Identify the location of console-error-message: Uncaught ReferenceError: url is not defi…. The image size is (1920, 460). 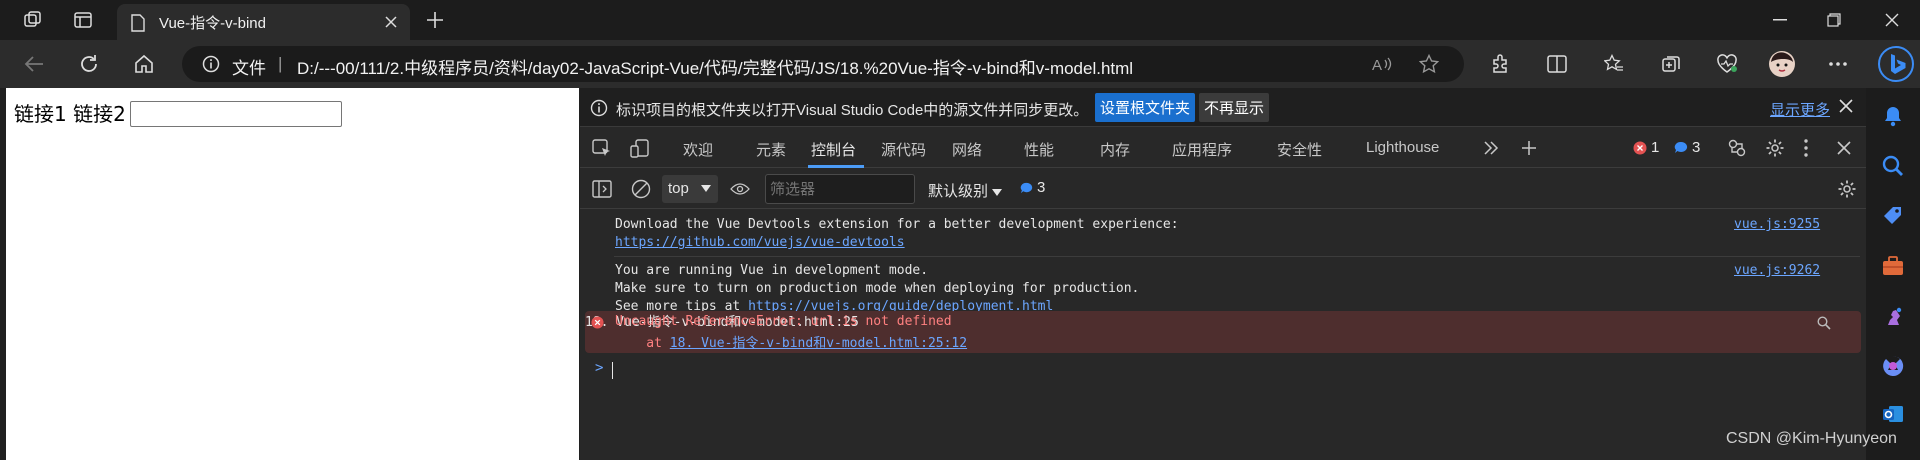
(1223, 332).